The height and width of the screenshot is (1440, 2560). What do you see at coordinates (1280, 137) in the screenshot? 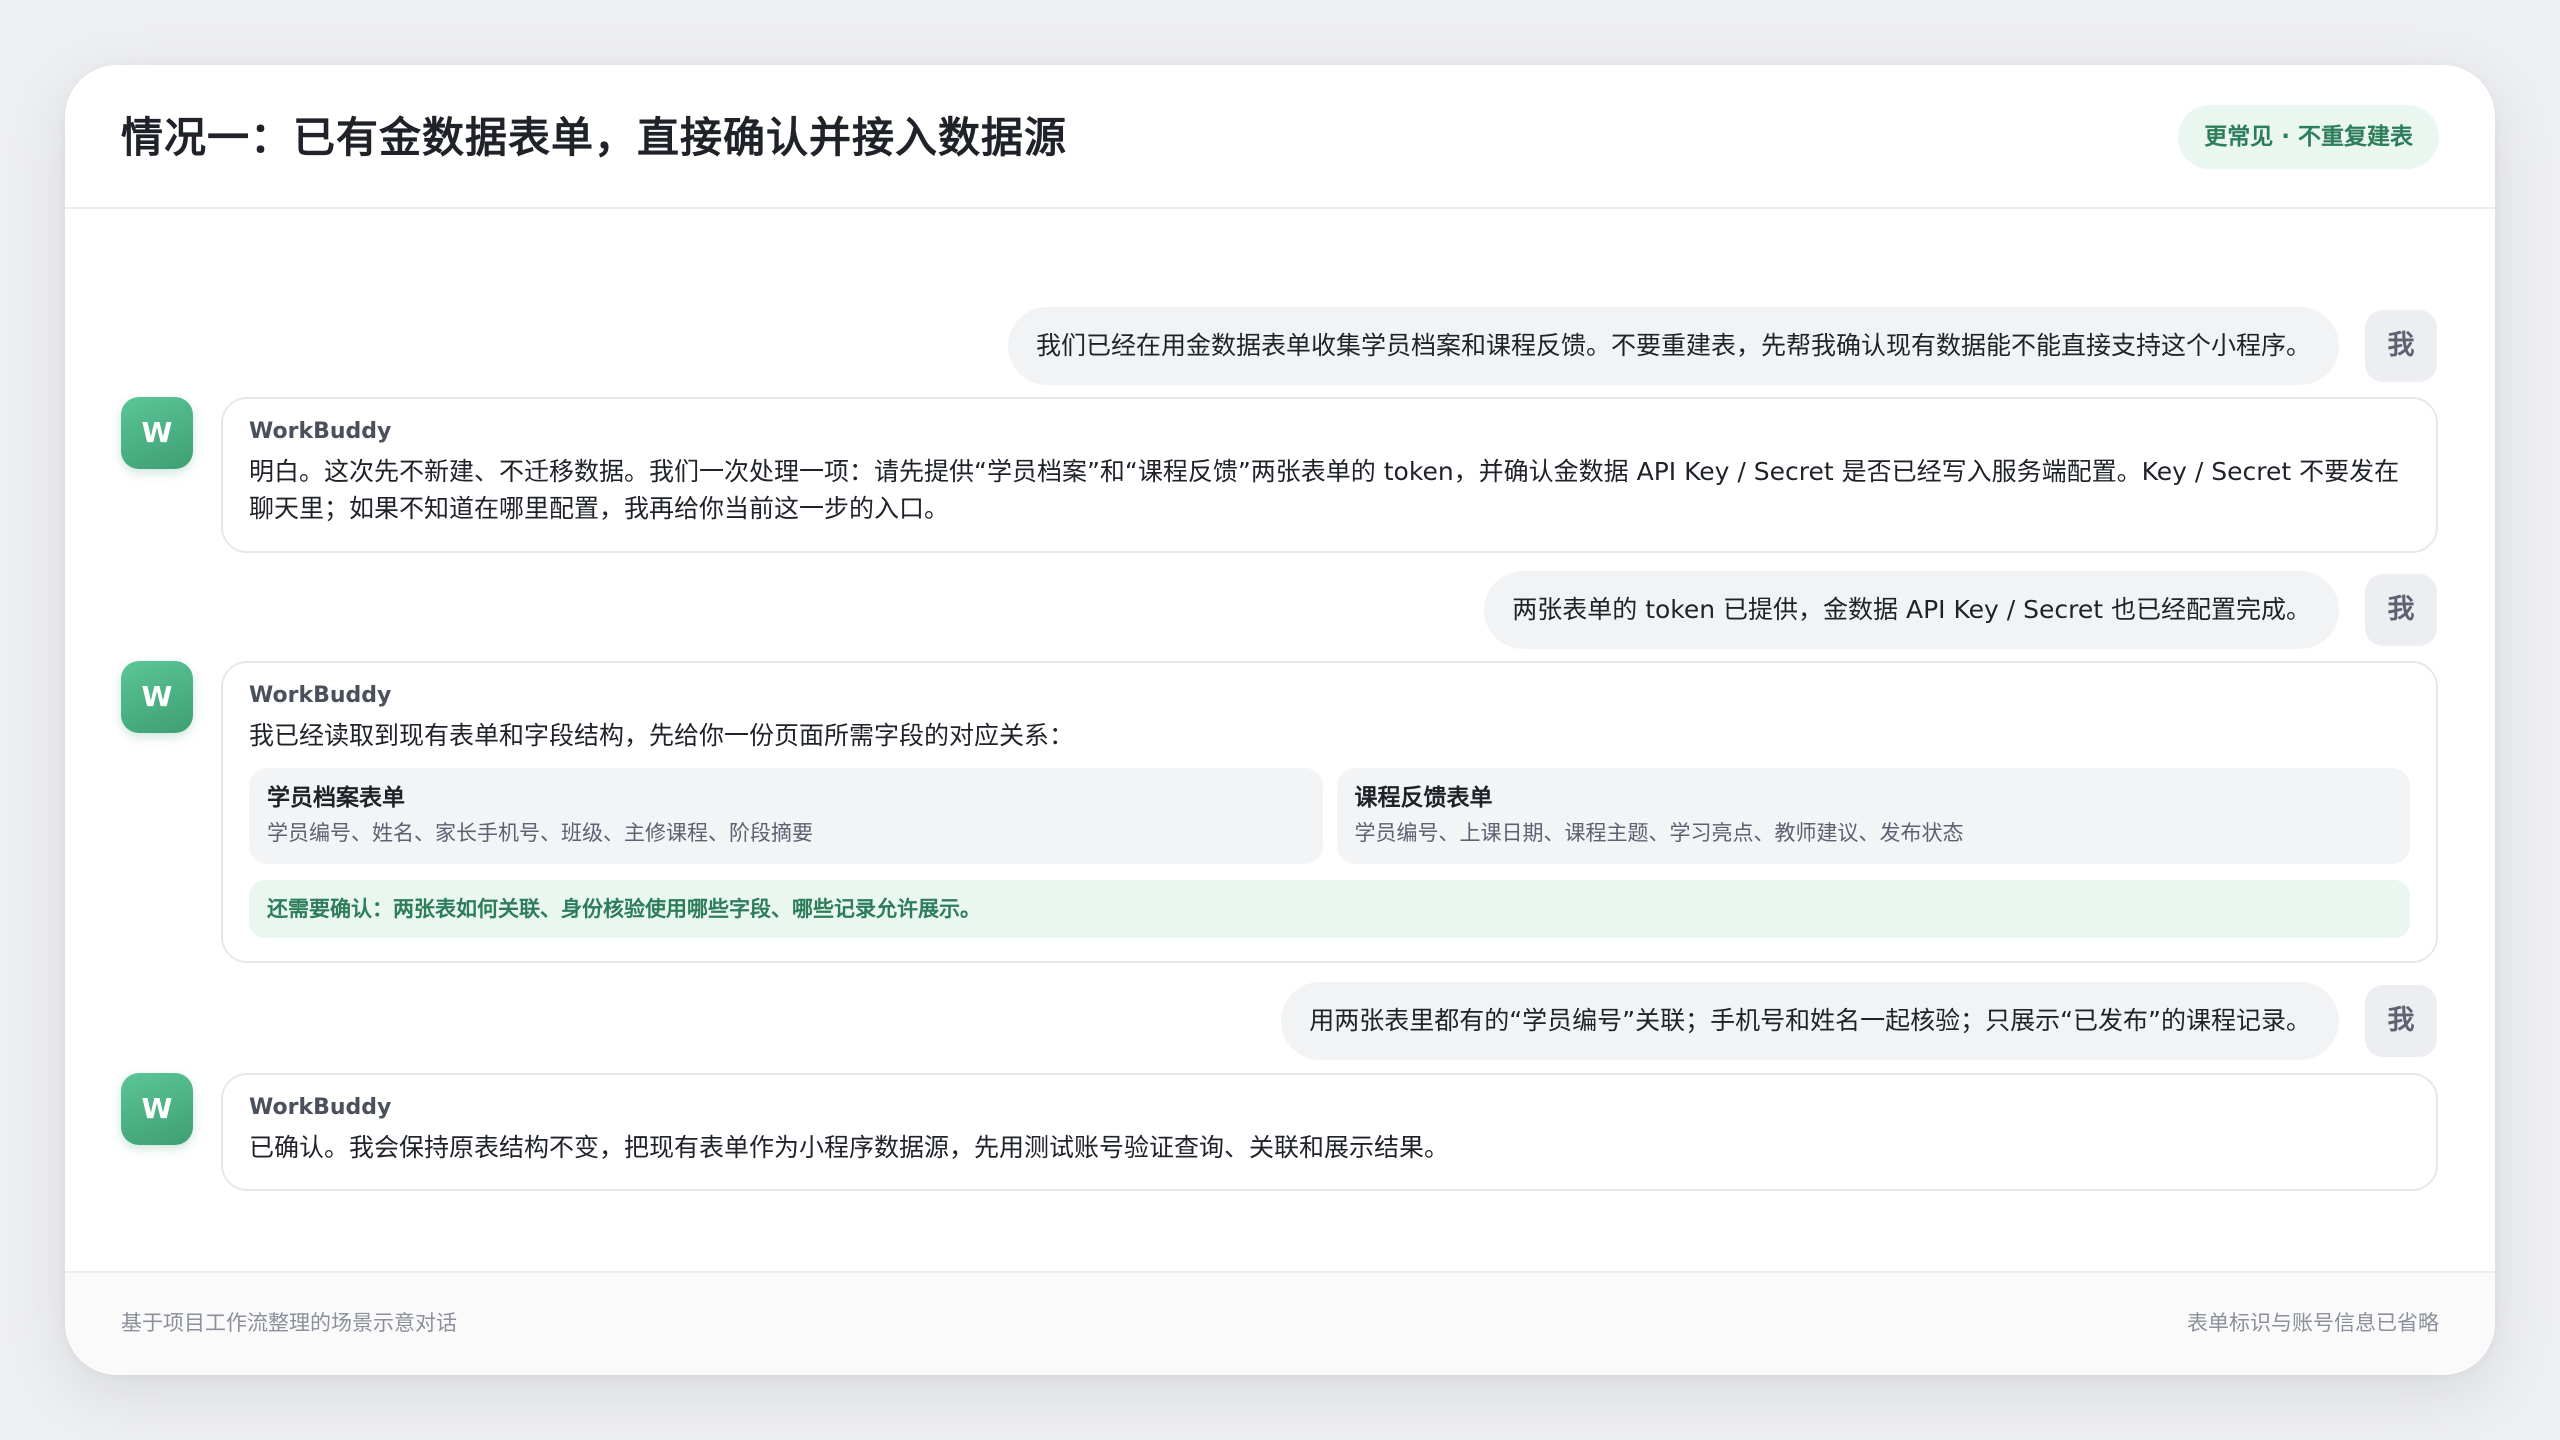
I see `card-header: 情况一：已有金数据表单，直接确认并接入数据源 更常见 · 不重复建表` at bounding box center [1280, 137].